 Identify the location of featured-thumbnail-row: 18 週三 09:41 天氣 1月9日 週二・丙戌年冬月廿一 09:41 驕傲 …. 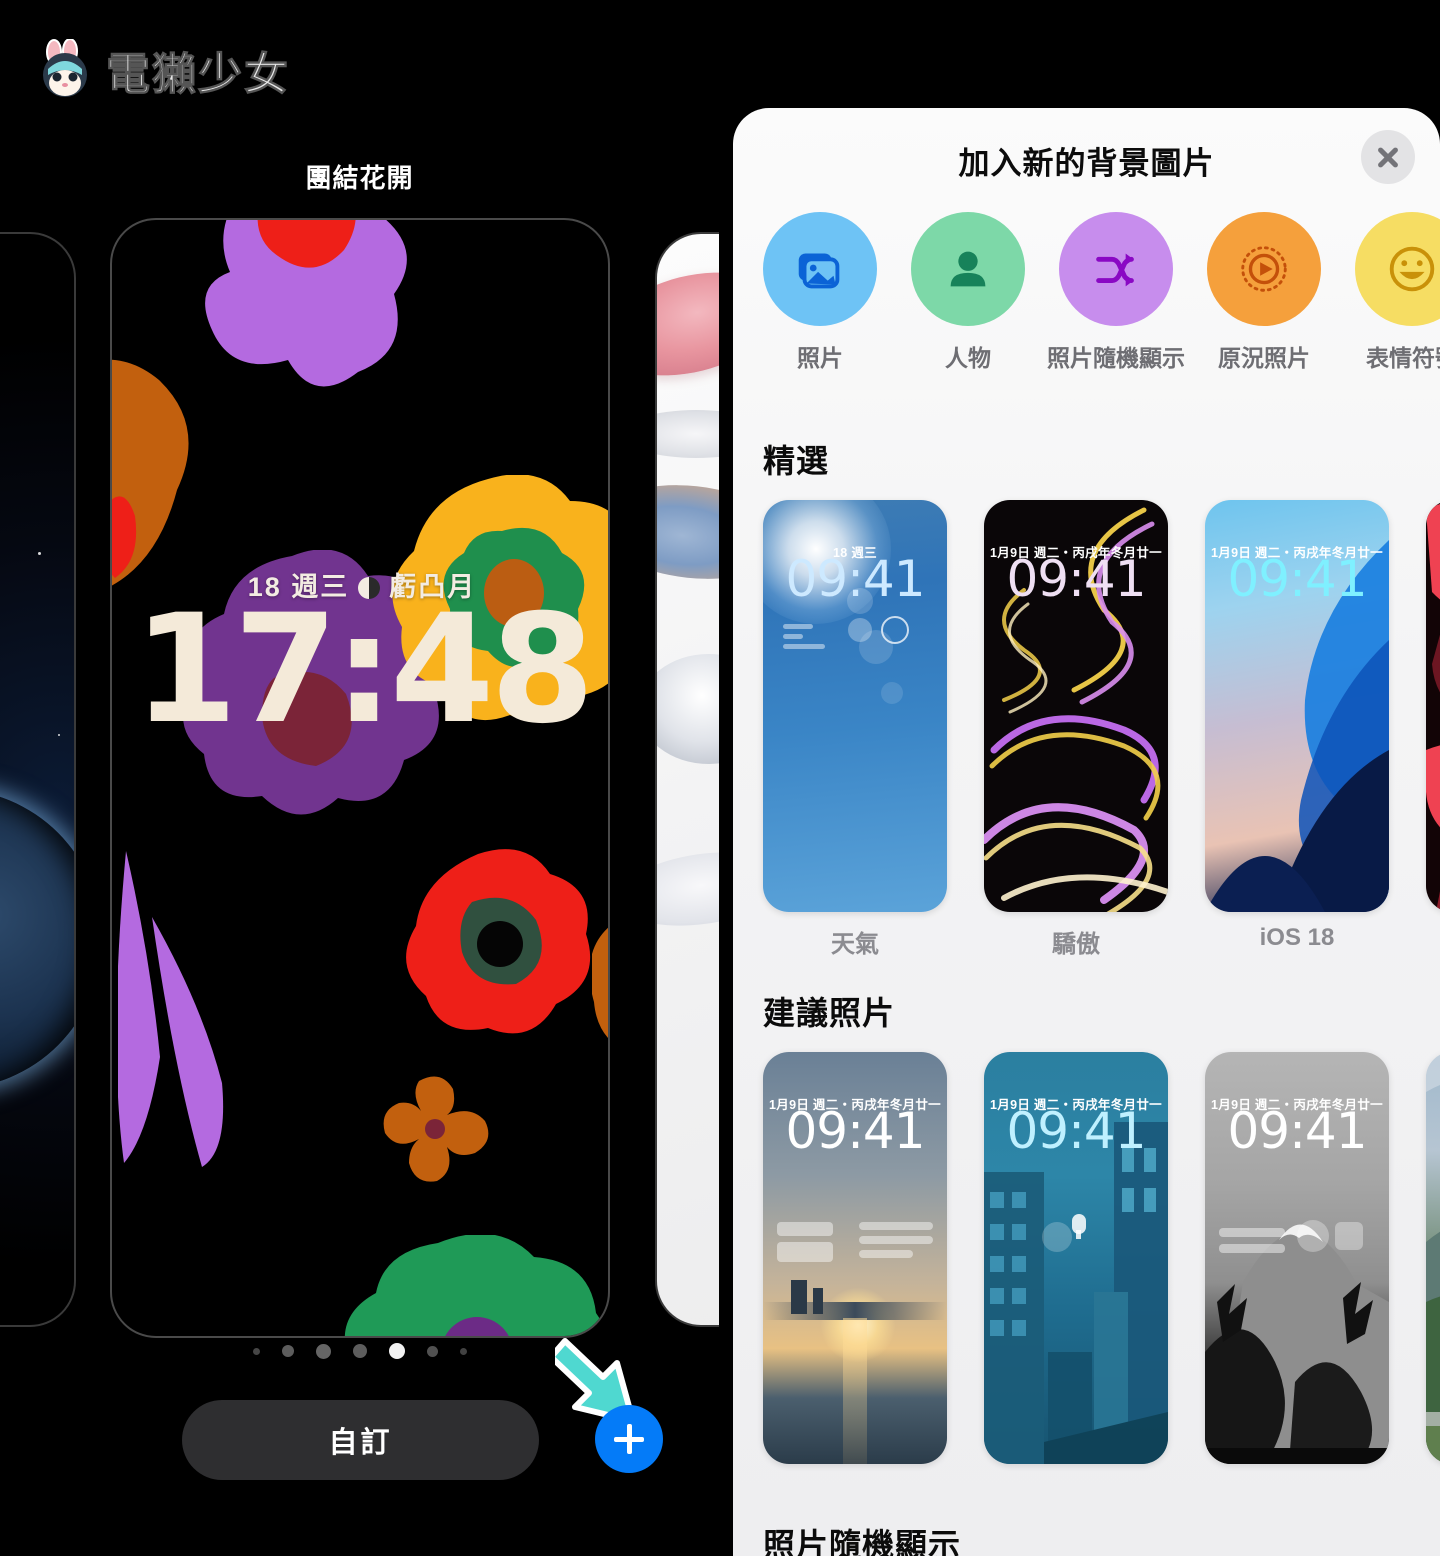
(1101, 729).